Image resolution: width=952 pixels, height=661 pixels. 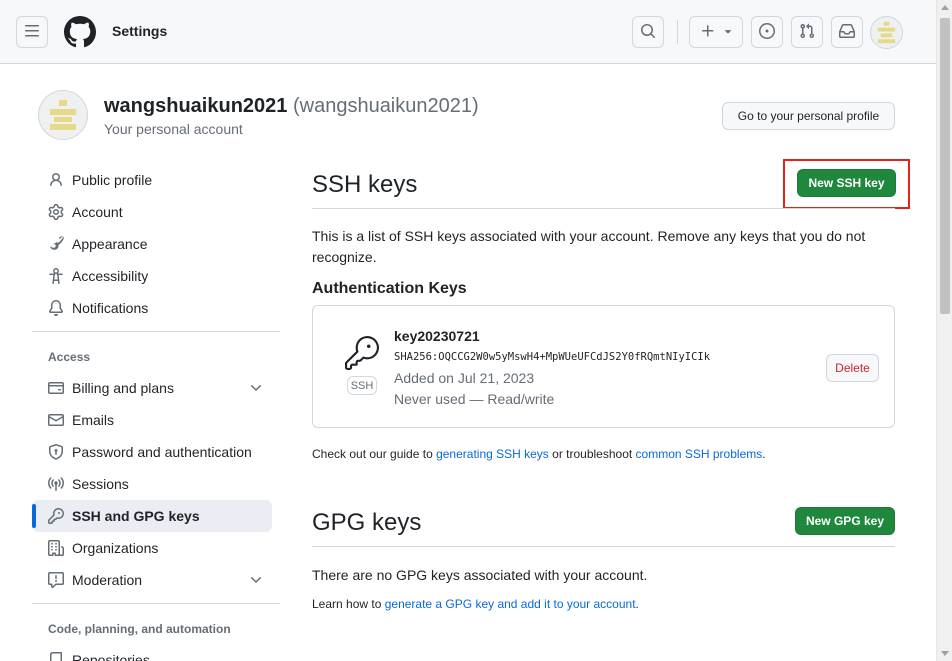 I want to click on create-new-button, so click(x=716, y=32).